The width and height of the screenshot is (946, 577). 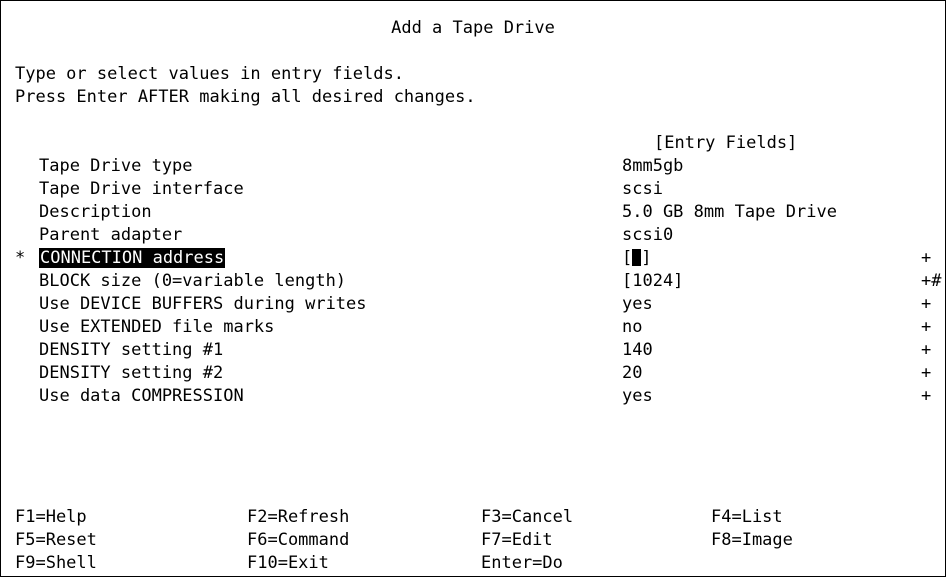 I want to click on f4-list-key: F4=List, so click(x=747, y=517).